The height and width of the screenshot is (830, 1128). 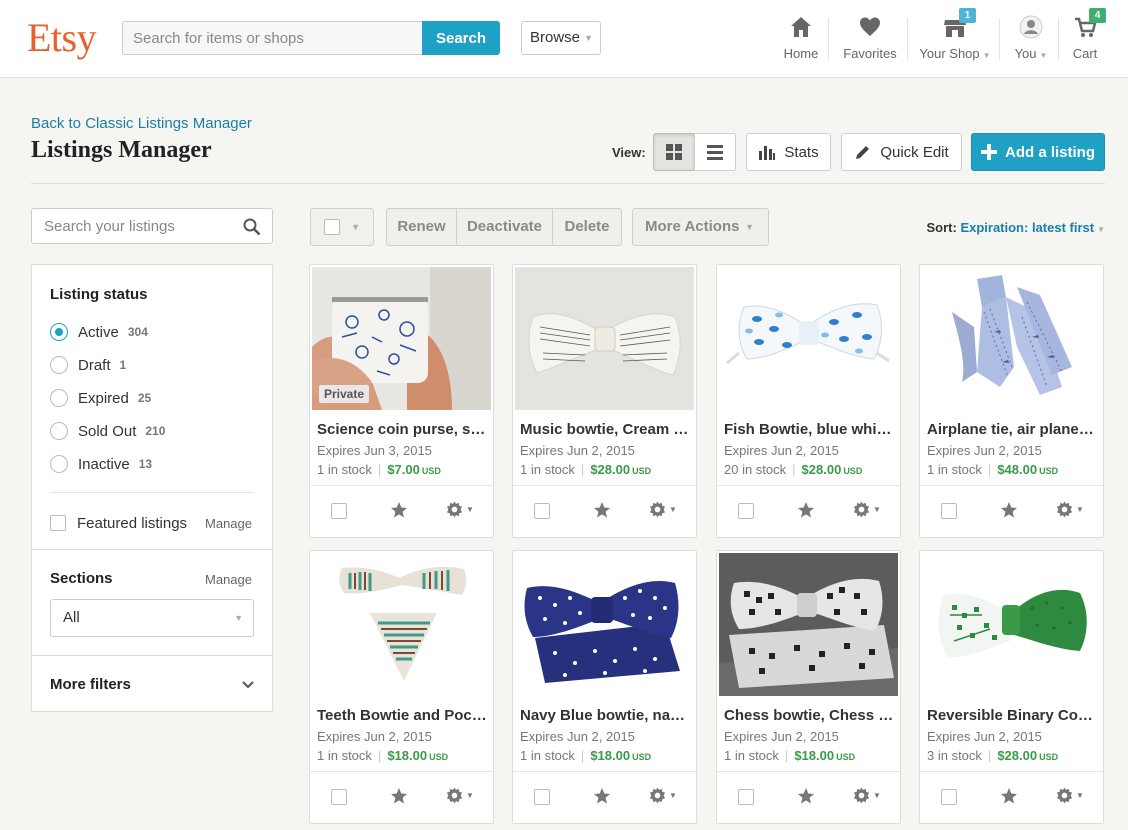 I want to click on listing-meta: 1 in stock | $18.00 USD, so click(x=790, y=755).